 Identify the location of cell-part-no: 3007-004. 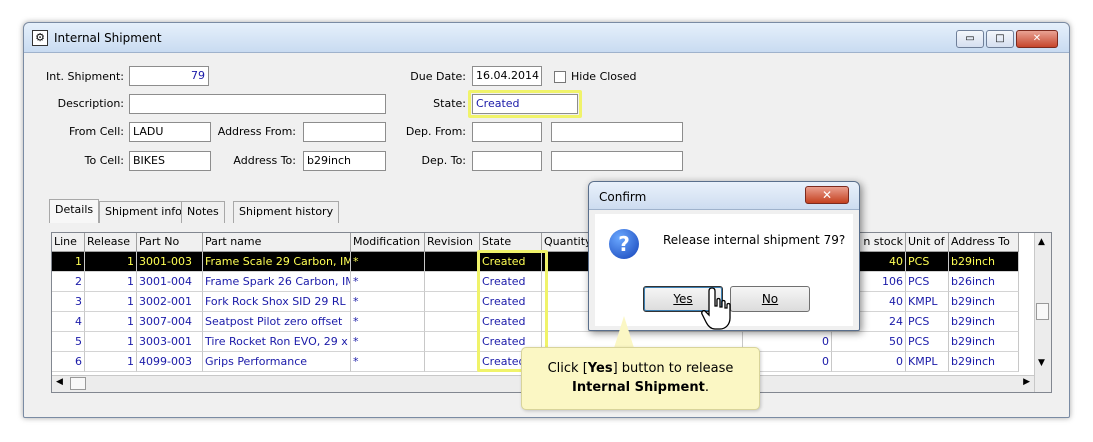
(170, 322).